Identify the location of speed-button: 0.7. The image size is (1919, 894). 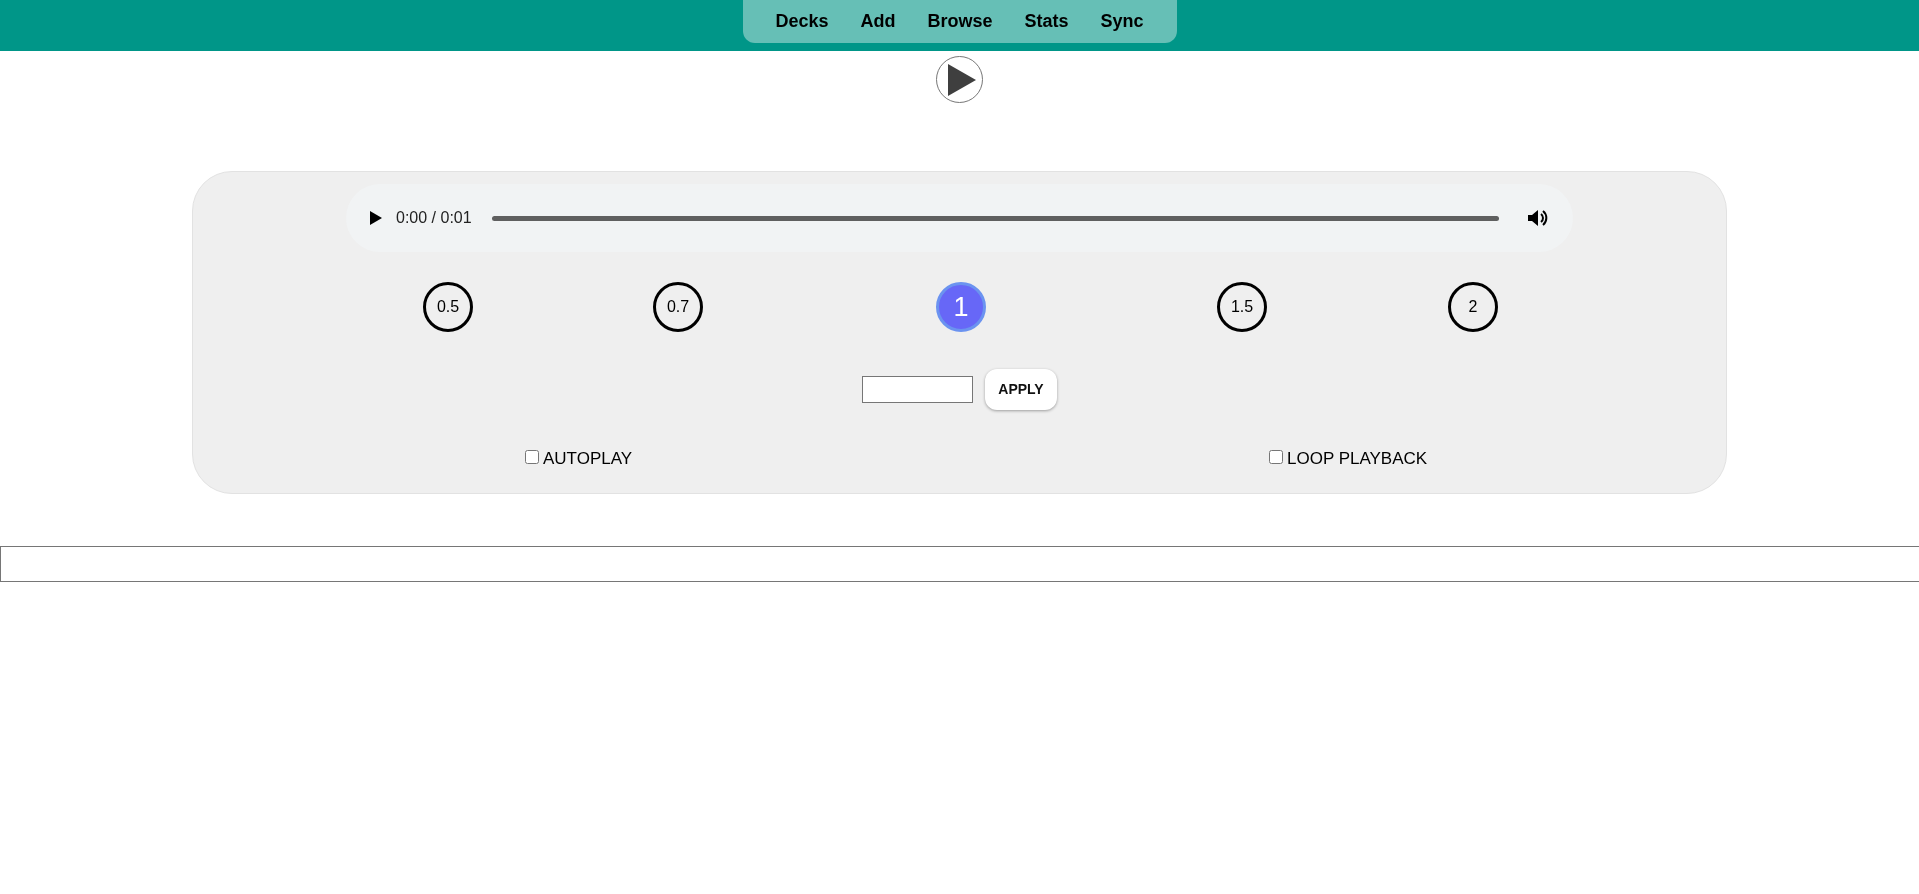
(678, 307).